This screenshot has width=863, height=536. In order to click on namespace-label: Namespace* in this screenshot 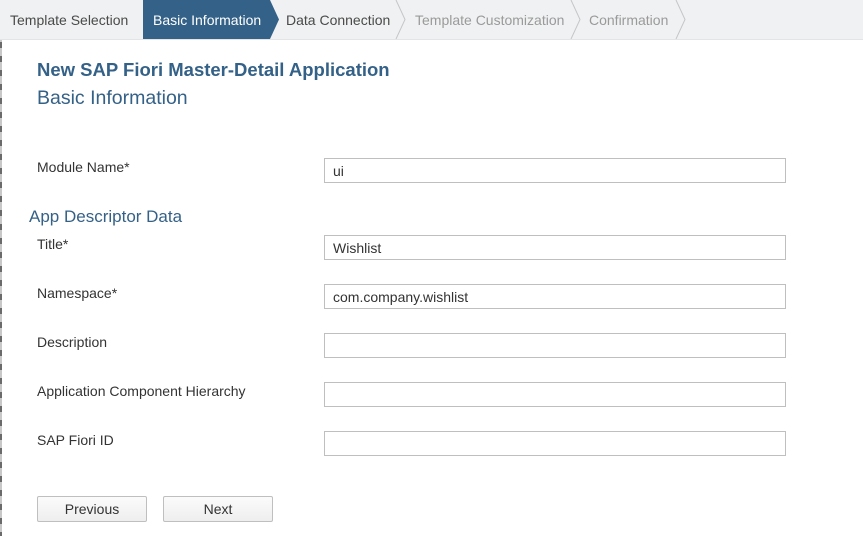, I will do `click(77, 293)`.